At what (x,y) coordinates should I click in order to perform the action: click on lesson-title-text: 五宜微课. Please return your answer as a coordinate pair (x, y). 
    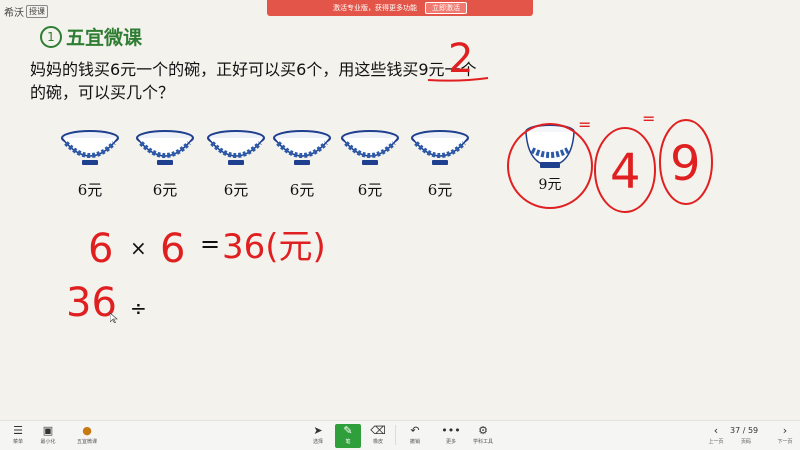
    Looking at the image, I should click on (104, 38).